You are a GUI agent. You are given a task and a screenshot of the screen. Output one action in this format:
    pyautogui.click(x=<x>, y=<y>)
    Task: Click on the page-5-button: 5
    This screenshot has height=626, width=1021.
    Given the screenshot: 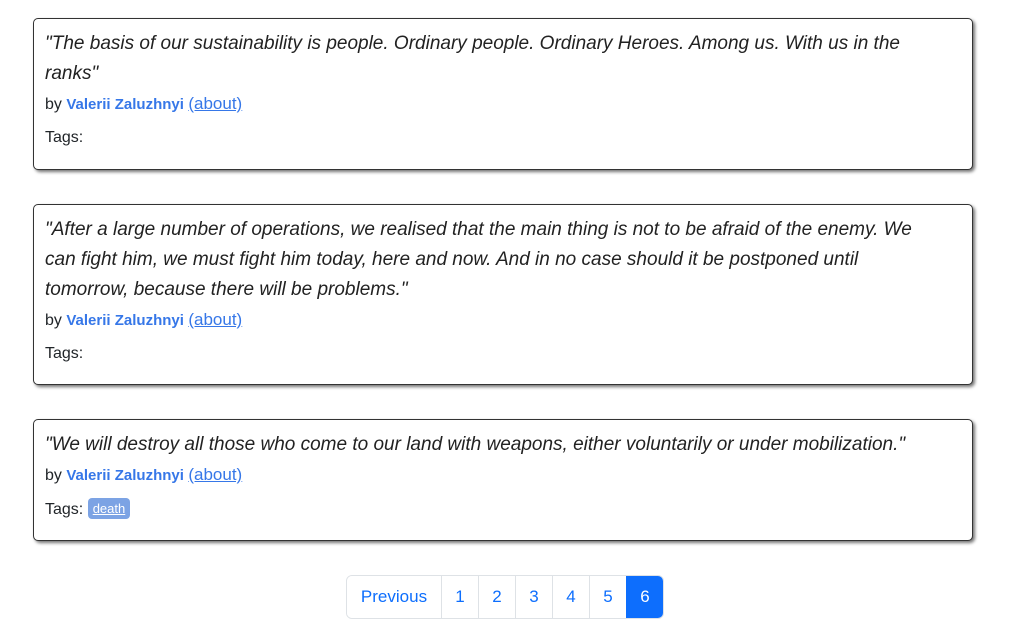 What is the action you would take?
    pyautogui.click(x=607, y=597)
    